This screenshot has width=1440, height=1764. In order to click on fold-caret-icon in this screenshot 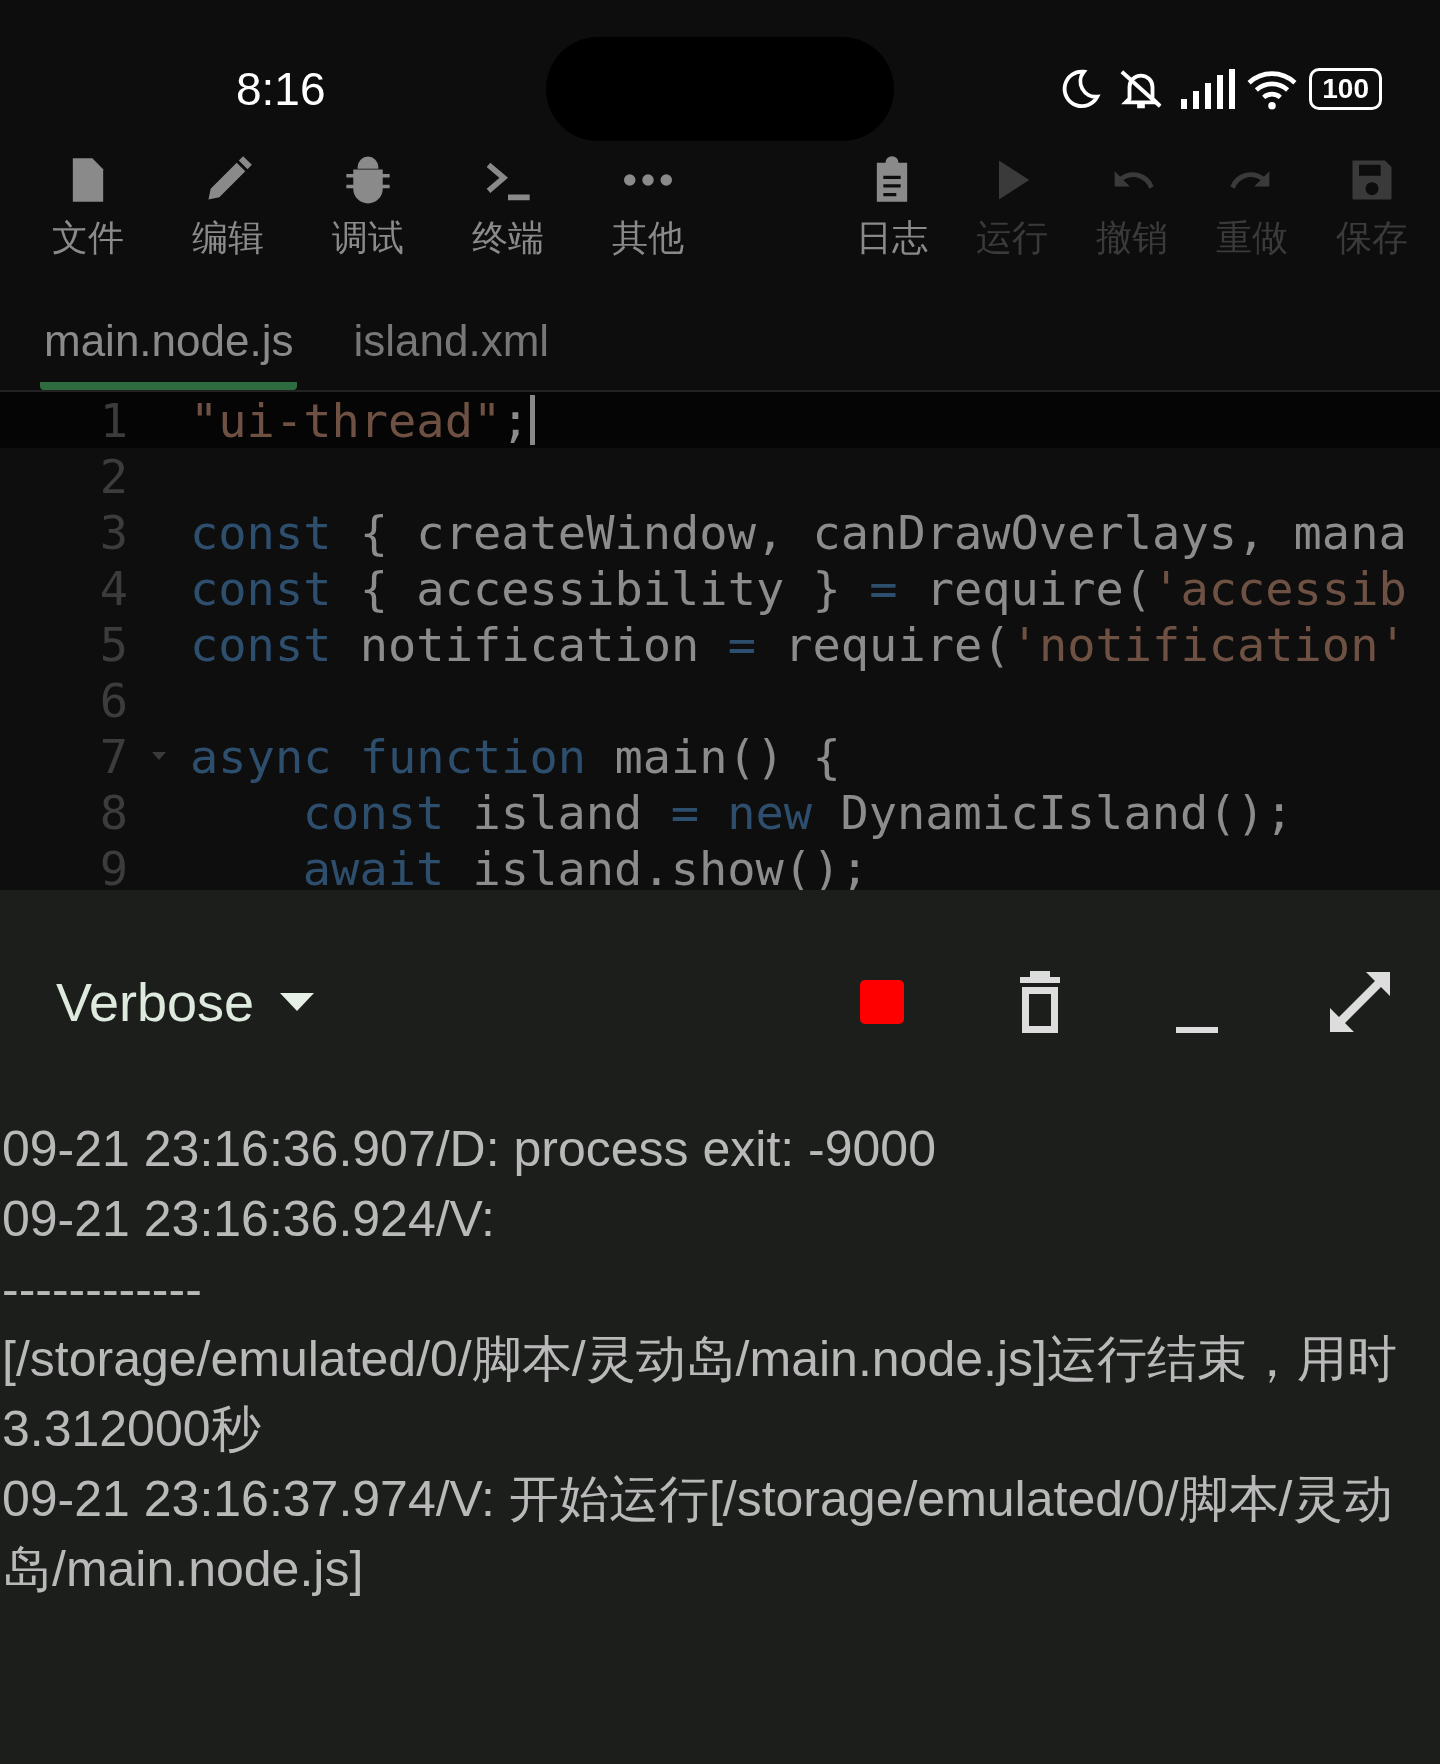, I will do `click(159, 756)`.